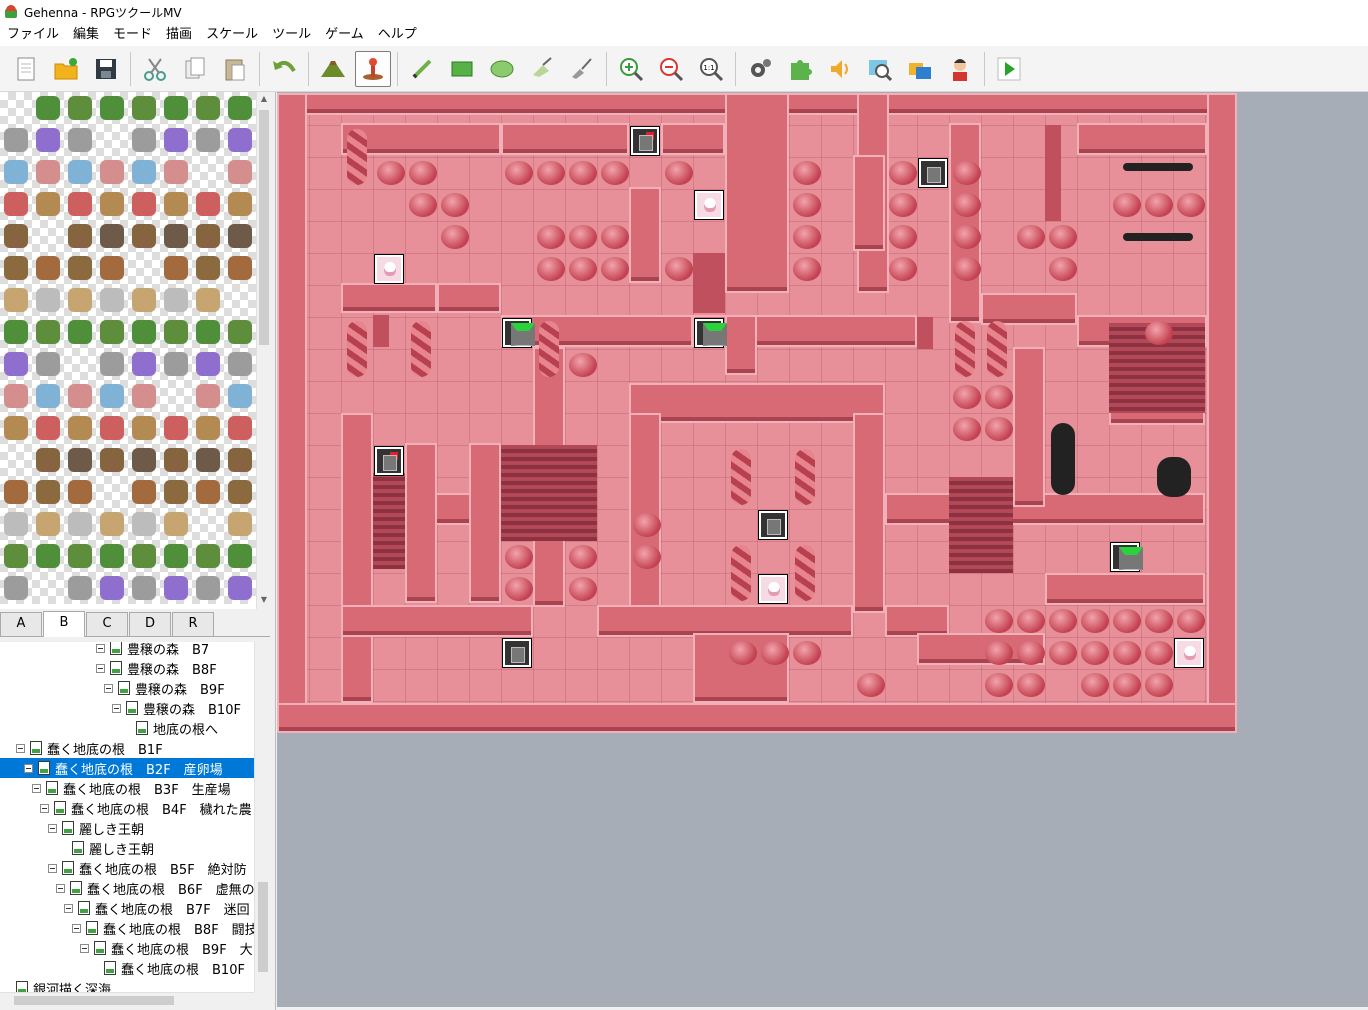  Describe the element at coordinates (63, 985) in the screenshot. I see `map-tree-item: 銀河描く深海` at that location.